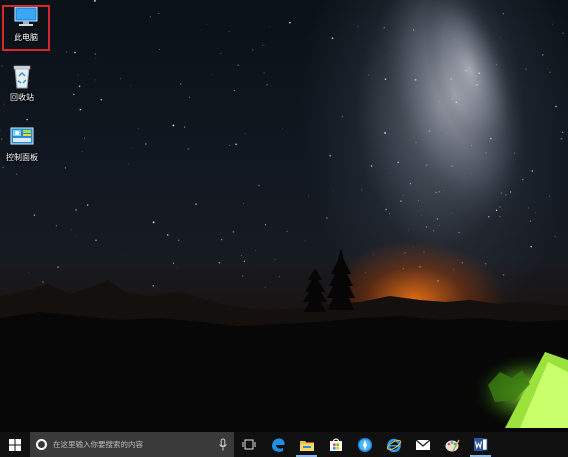  I want to click on taskbar-app-store, so click(335, 444).